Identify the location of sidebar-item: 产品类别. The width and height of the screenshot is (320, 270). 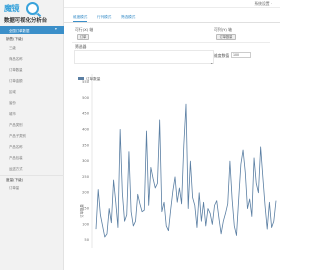
(32, 124).